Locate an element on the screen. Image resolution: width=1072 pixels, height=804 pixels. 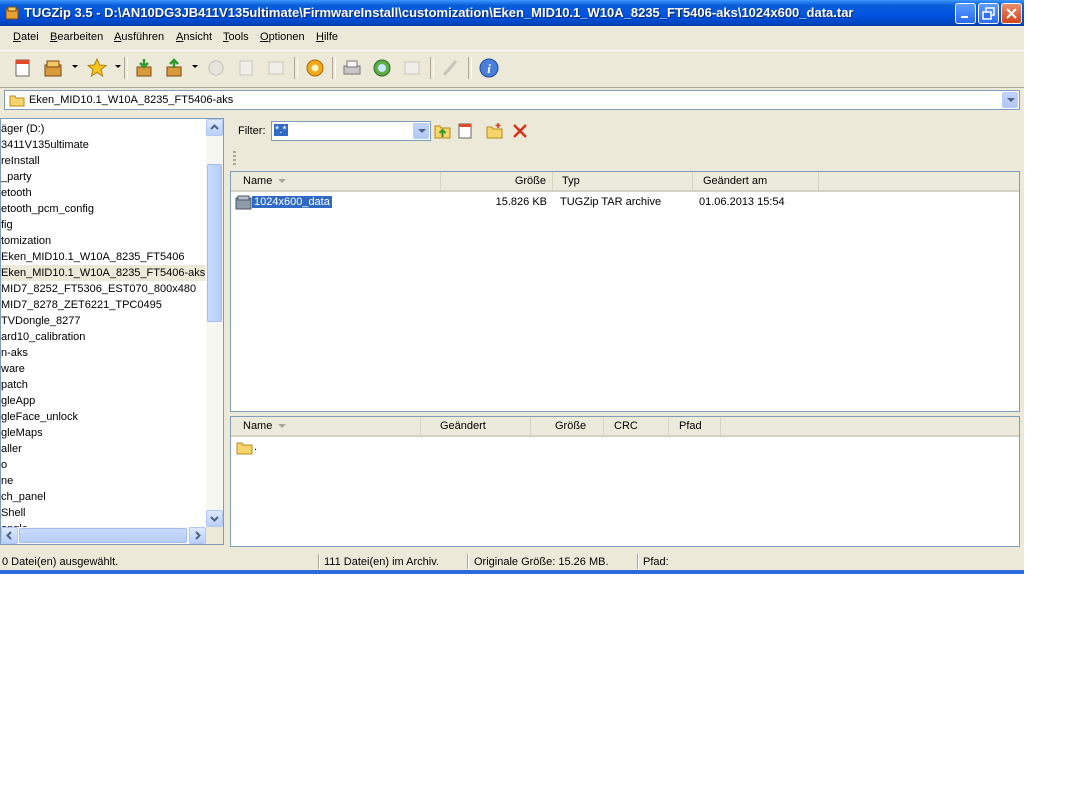
wizard-button is located at coordinates (451, 68).